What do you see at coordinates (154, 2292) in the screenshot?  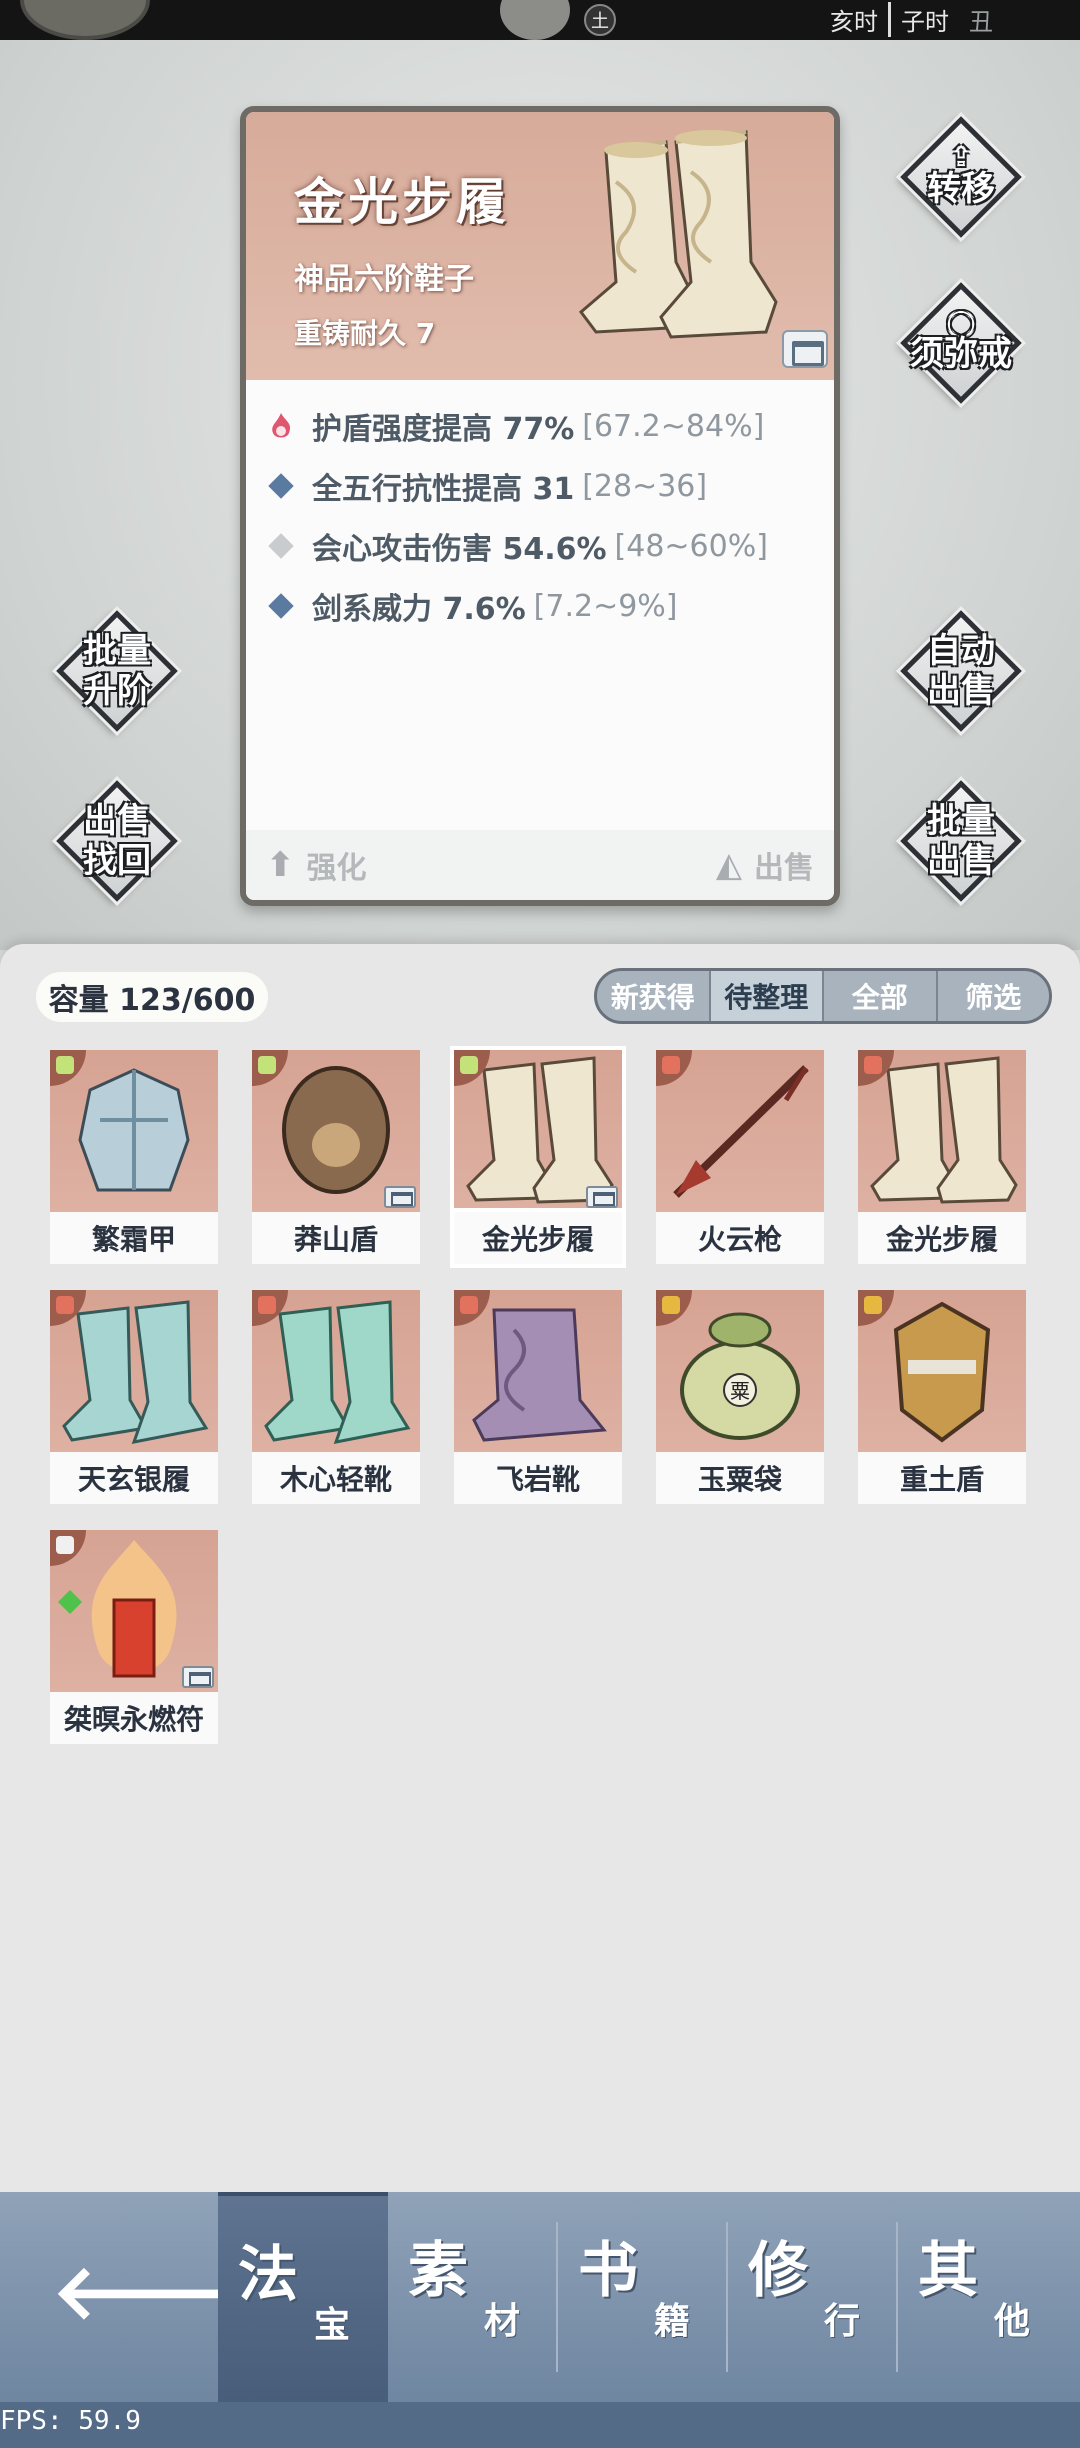 I see `back-arrow-icon: 🡐` at bounding box center [154, 2292].